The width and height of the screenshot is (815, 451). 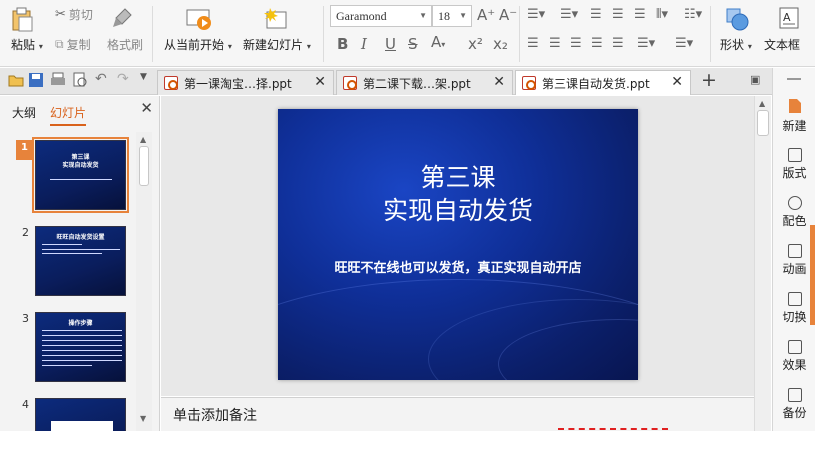 What do you see at coordinates (438, 42) in the screenshot?
I see `font-color-icon: A▾` at bounding box center [438, 42].